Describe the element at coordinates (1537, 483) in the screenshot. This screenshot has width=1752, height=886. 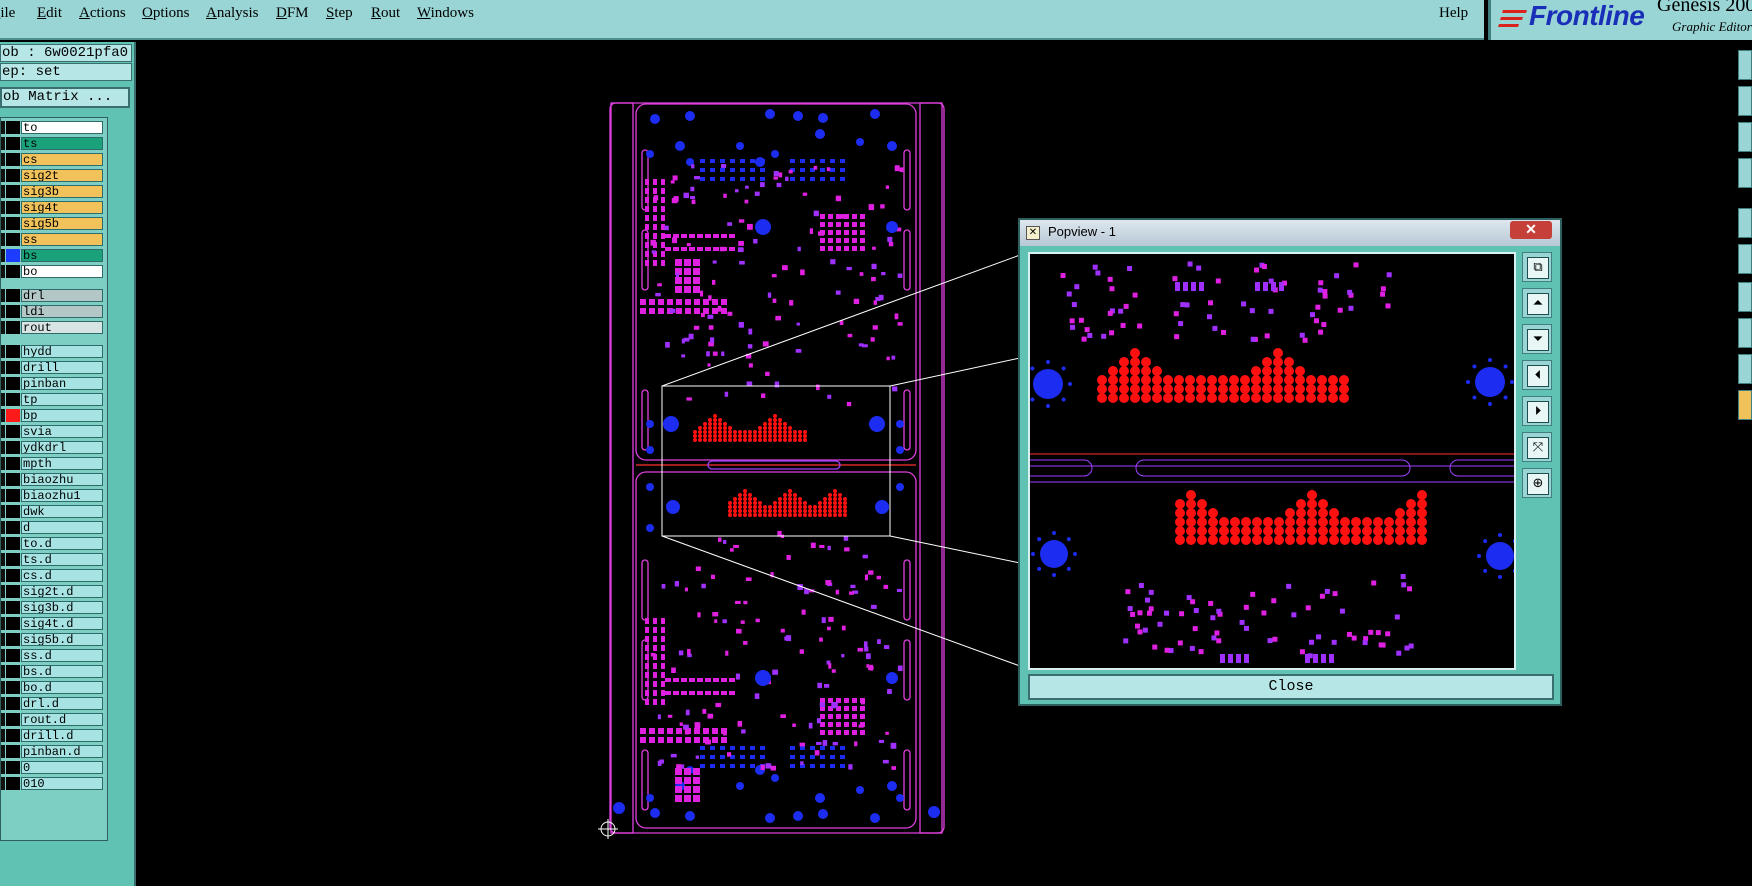
I see `zoom-in-icon: ⊕` at that location.